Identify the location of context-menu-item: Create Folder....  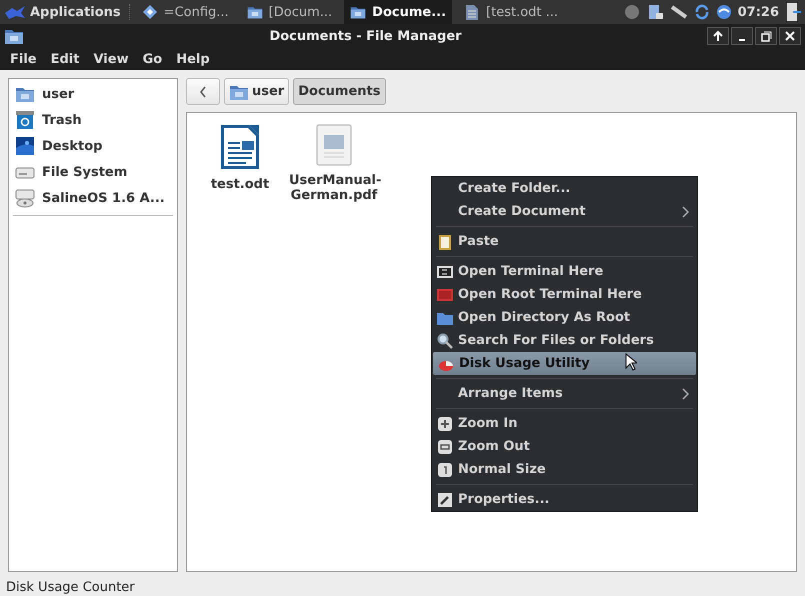
(564, 188).